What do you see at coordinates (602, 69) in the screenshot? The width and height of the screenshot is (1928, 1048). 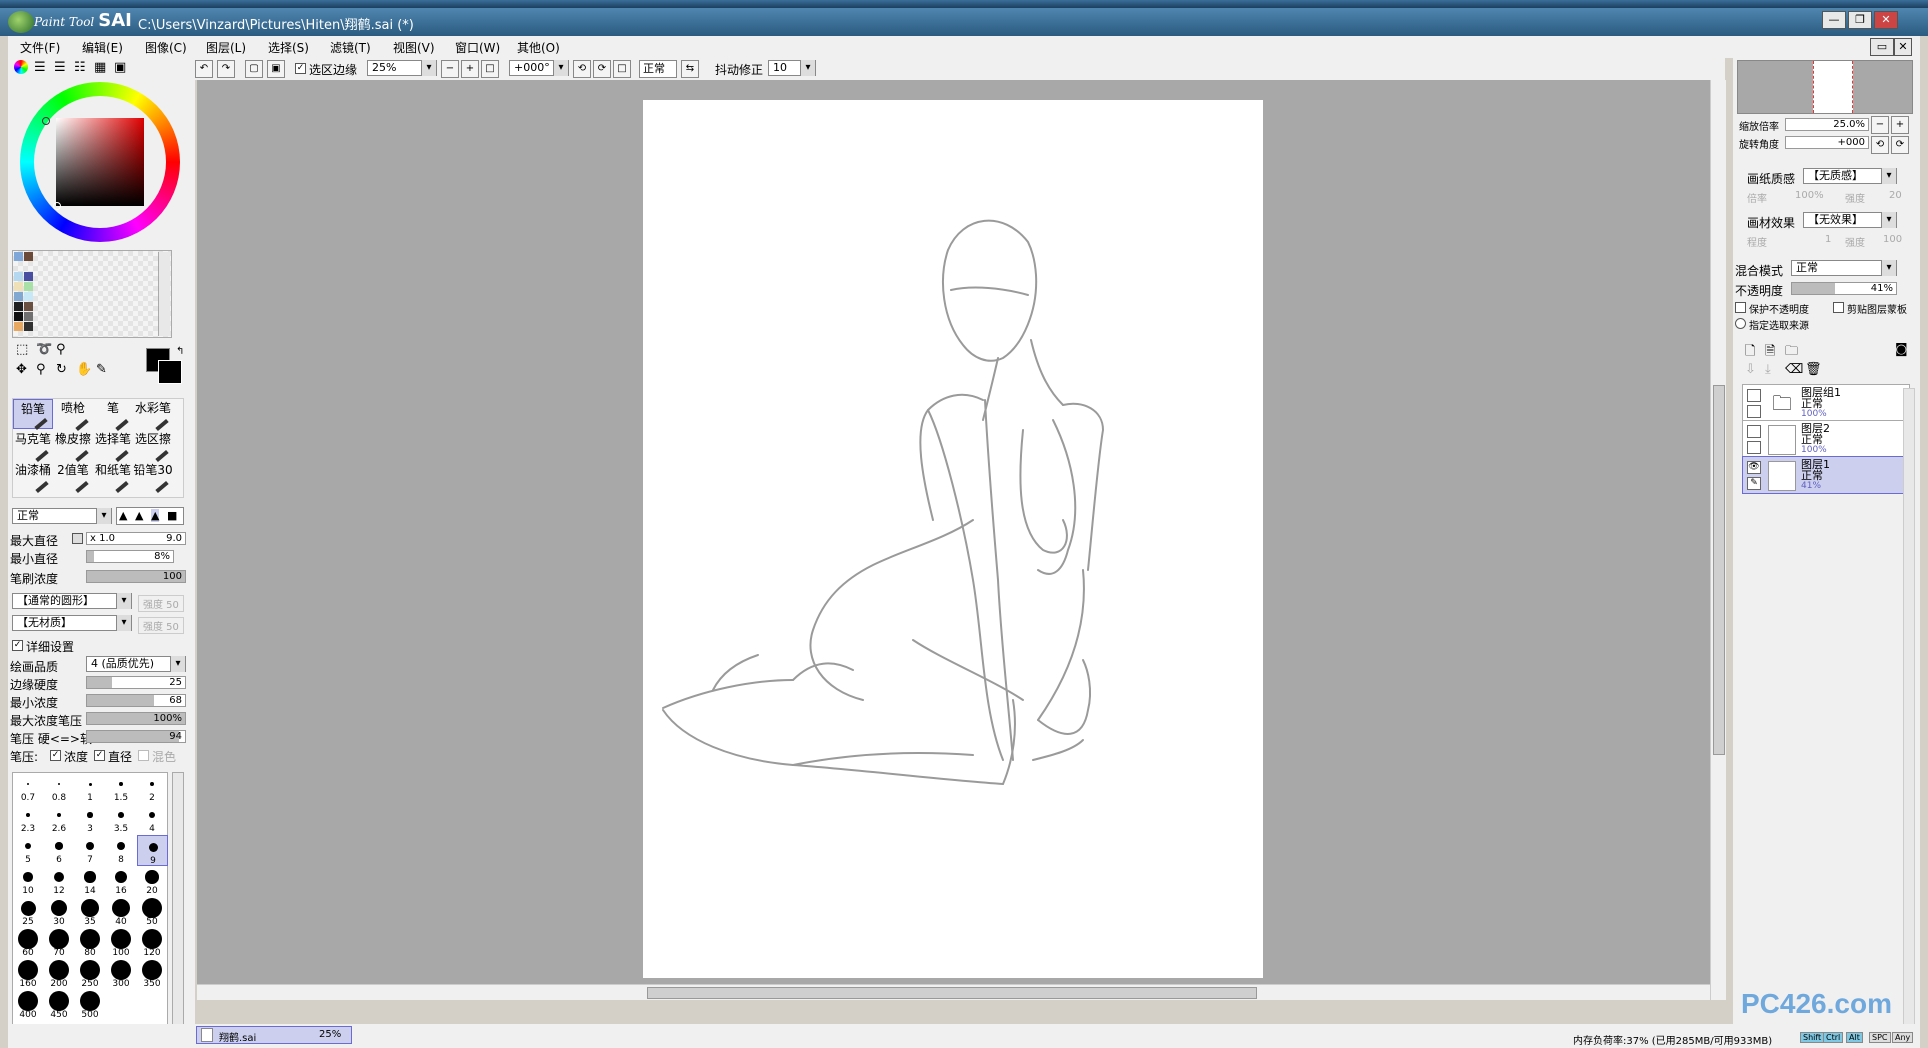 I see `rotate-right-icon: ⟳` at bounding box center [602, 69].